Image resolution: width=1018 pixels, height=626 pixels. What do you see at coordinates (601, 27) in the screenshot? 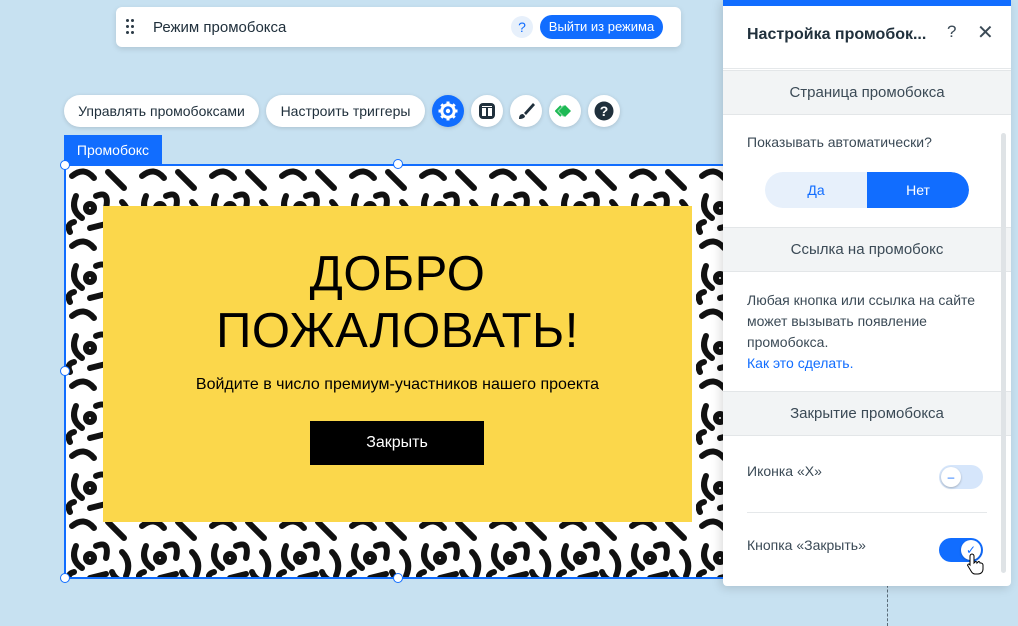
I see `exit-mode-button: Выйти из режима` at bounding box center [601, 27].